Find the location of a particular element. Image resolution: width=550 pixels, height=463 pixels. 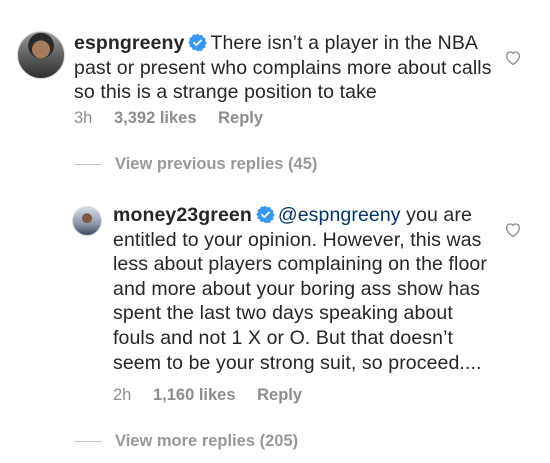

comment-time: 3h is located at coordinates (83, 118).